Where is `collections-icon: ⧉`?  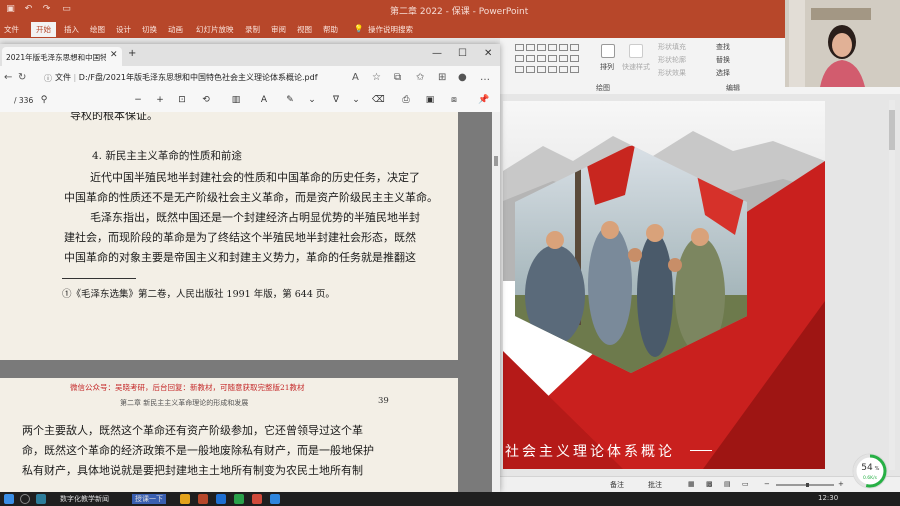 collections-icon: ⧉ is located at coordinates (397, 77).